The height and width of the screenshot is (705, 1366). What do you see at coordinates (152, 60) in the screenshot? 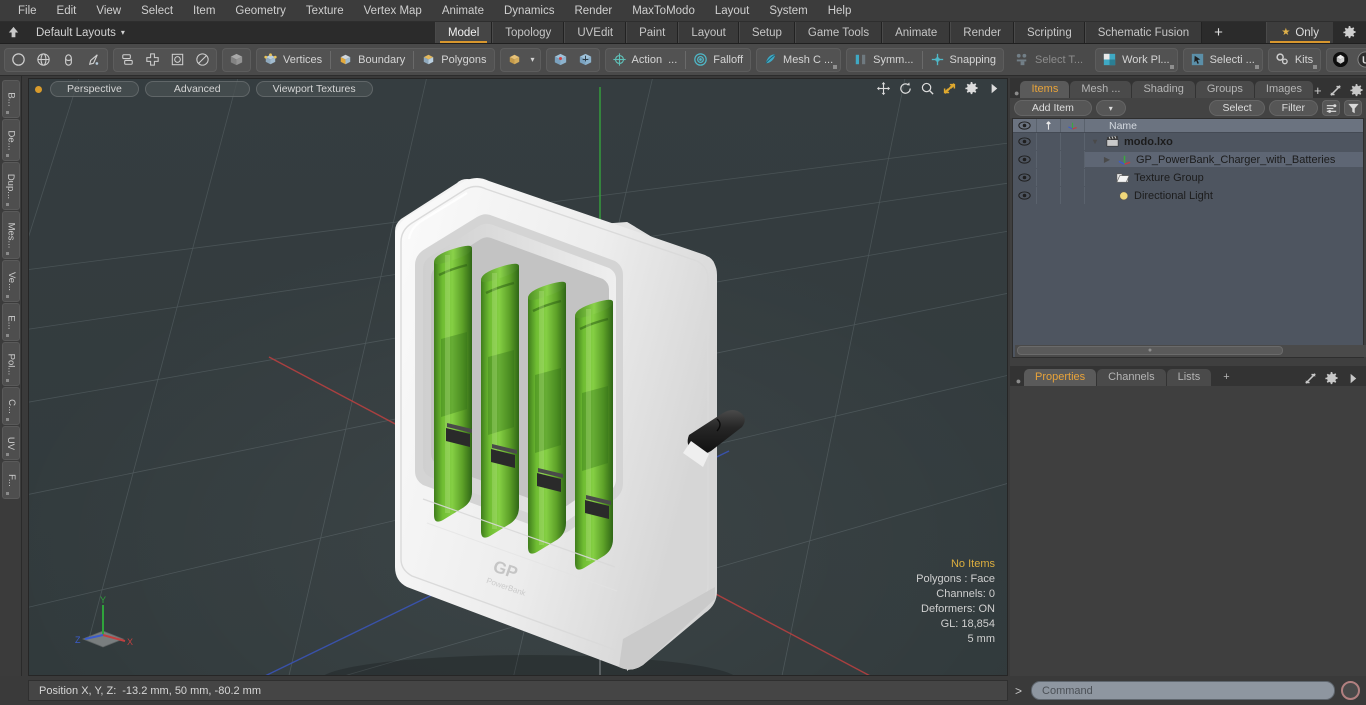
I see `cross-array-icon` at bounding box center [152, 60].